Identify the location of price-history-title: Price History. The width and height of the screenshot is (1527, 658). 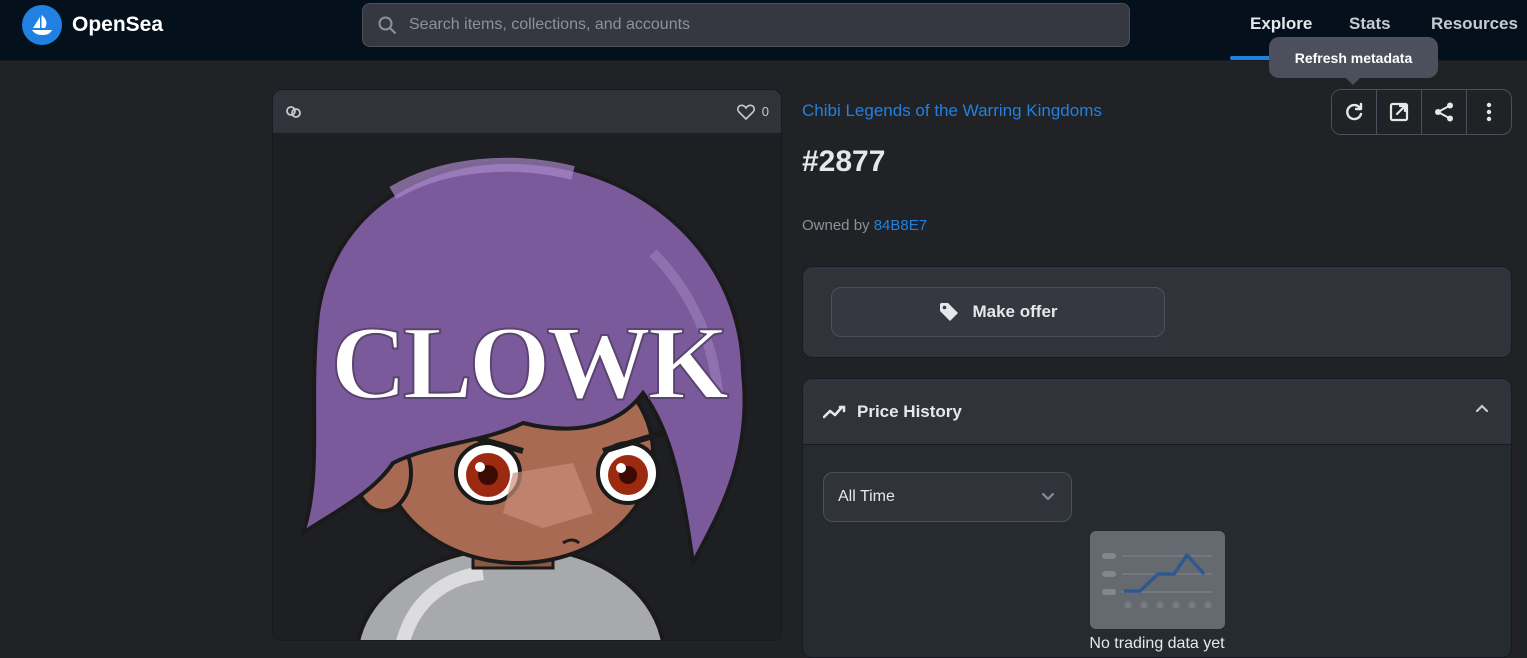
(909, 411).